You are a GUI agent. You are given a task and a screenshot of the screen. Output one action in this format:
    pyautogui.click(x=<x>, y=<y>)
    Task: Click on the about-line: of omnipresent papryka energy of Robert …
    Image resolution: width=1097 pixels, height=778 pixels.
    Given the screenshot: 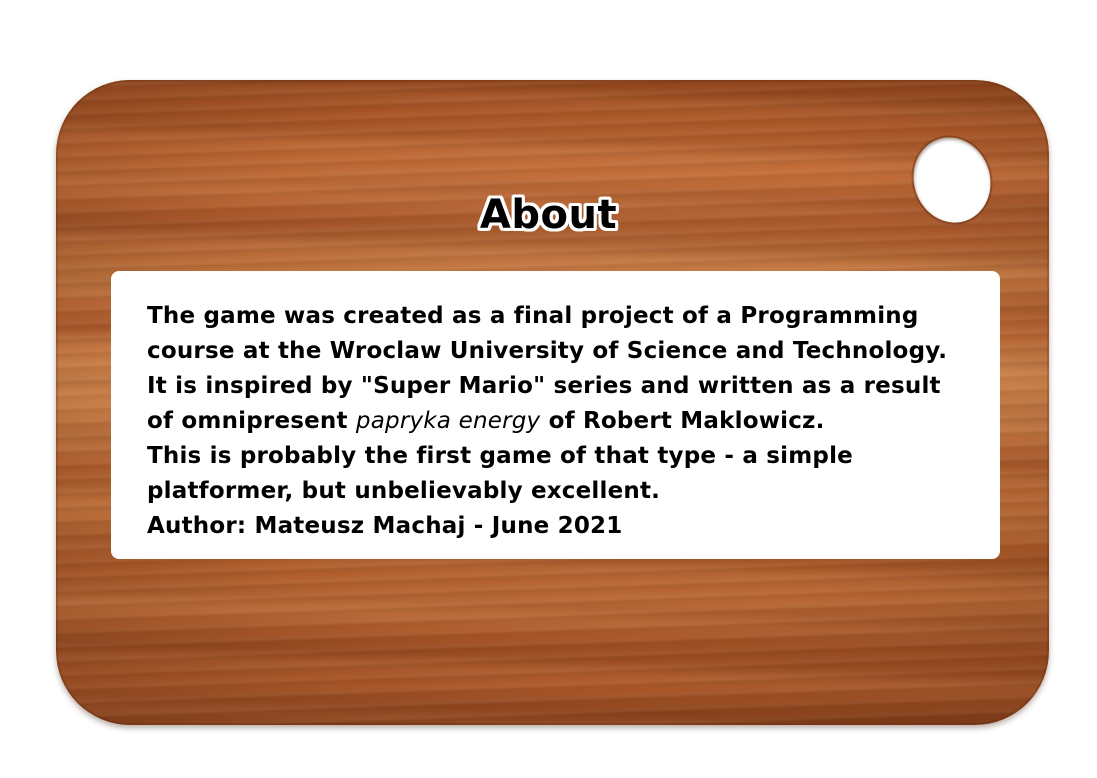 What is the action you would take?
    pyautogui.click(x=563, y=421)
    